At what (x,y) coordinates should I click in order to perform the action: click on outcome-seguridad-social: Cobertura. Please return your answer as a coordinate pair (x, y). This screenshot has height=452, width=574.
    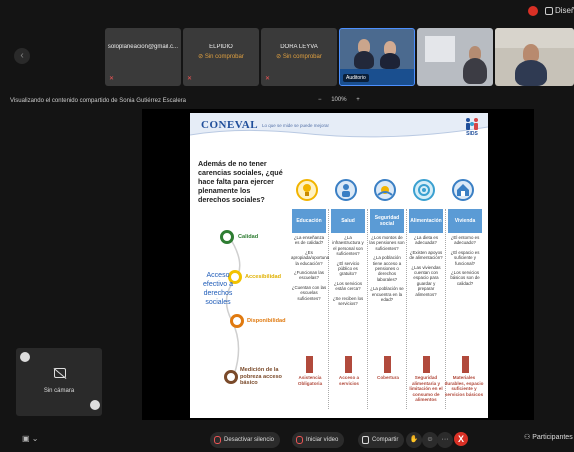
    Looking at the image, I should click on (388, 377).